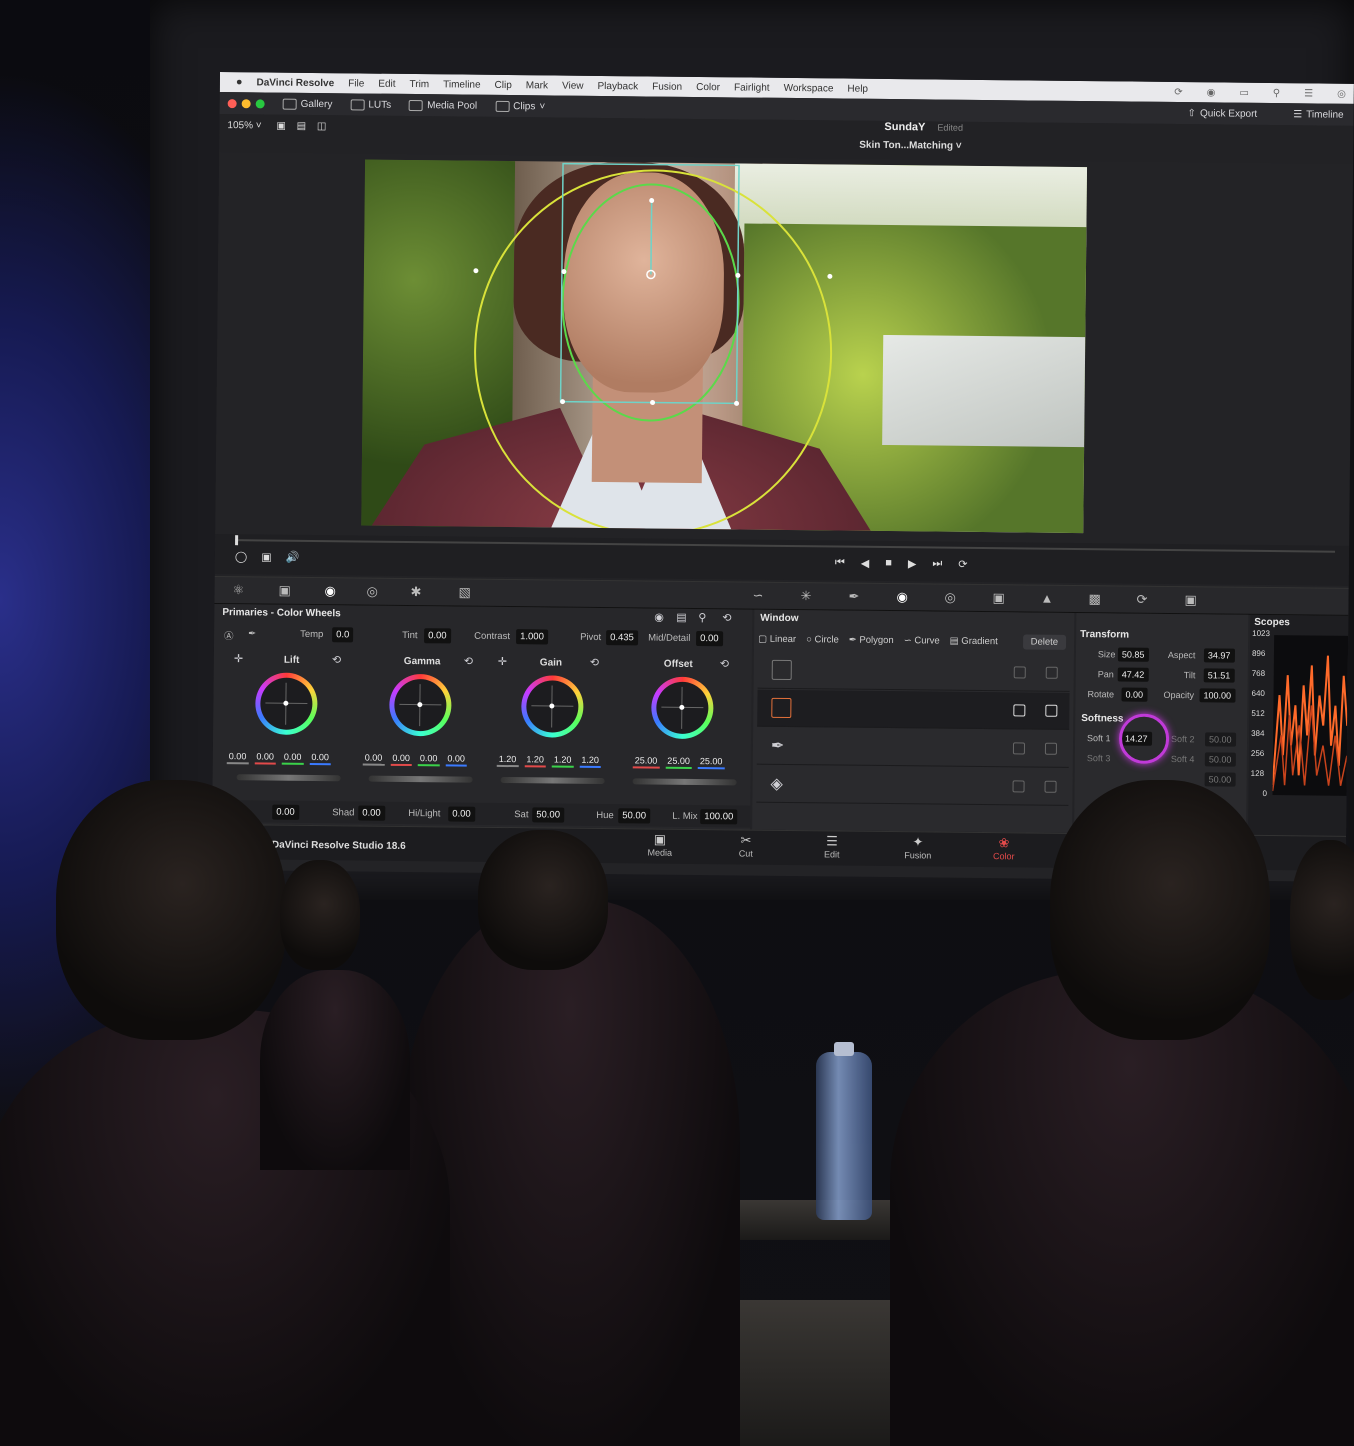 The height and width of the screenshot is (1446, 1354). What do you see at coordinates (678, 761) in the screenshot?
I see `offset-g-value: 25.00` at bounding box center [678, 761].